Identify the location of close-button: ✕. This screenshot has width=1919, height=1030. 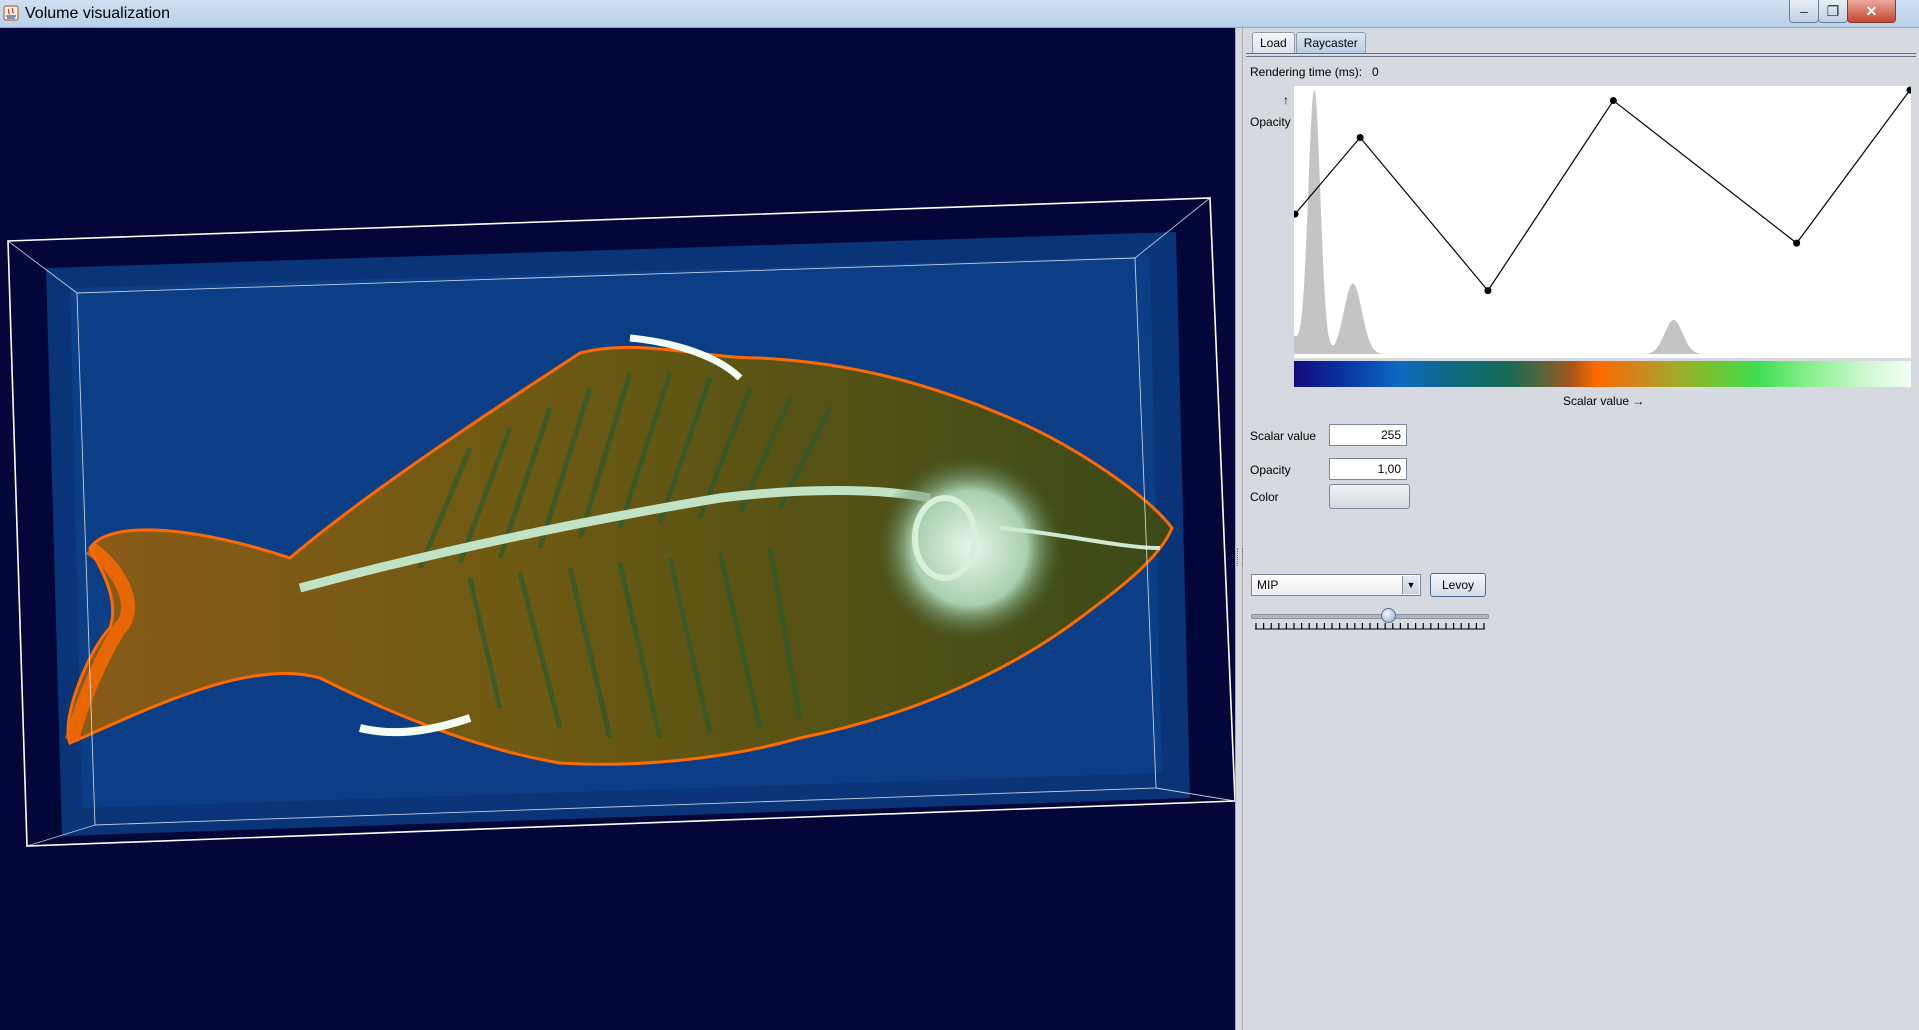
(1871, 11).